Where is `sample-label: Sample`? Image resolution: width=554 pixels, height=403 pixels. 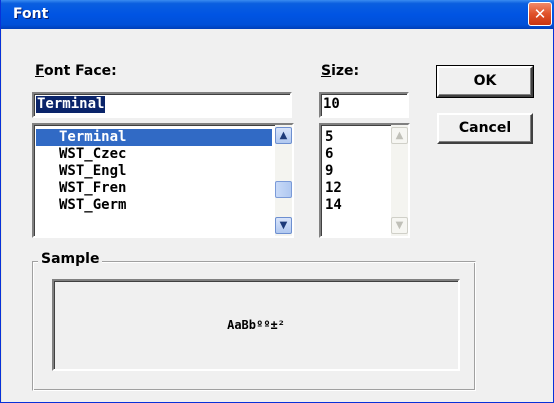 sample-label: Sample is located at coordinates (70, 259).